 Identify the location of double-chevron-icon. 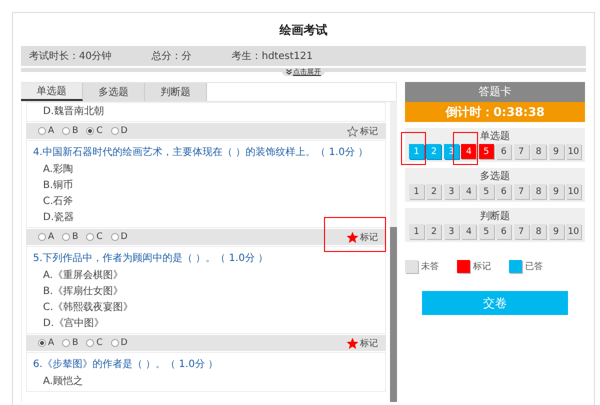
(289, 71).